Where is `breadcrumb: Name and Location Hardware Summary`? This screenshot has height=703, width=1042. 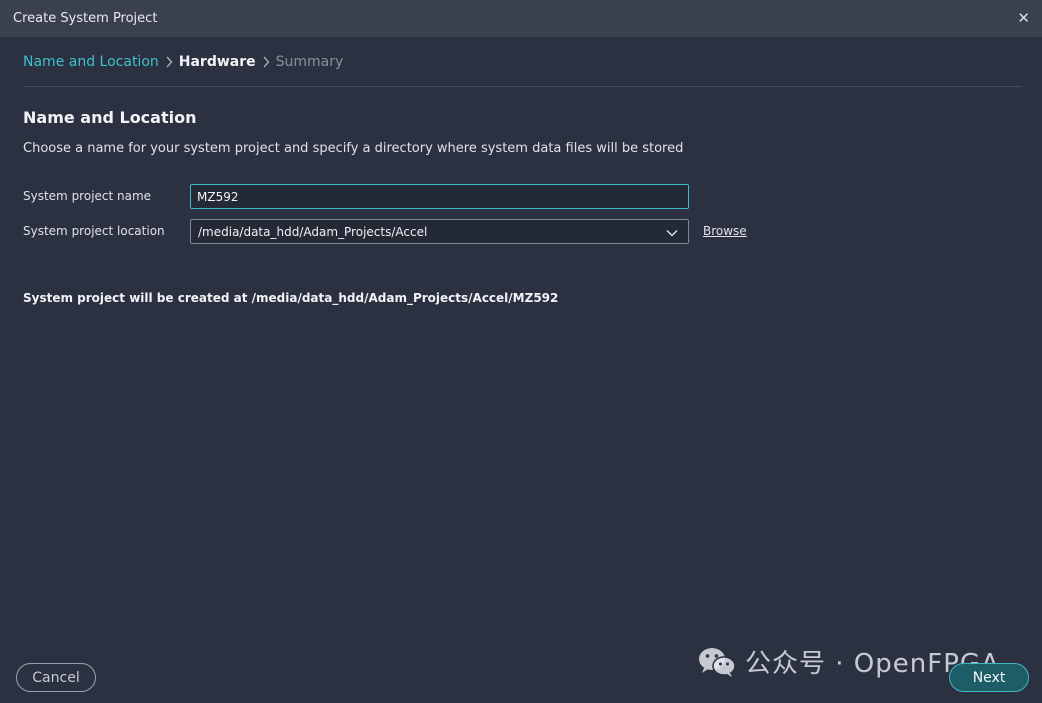
breadcrumb: Name and Location Hardware Summary is located at coordinates (183, 62).